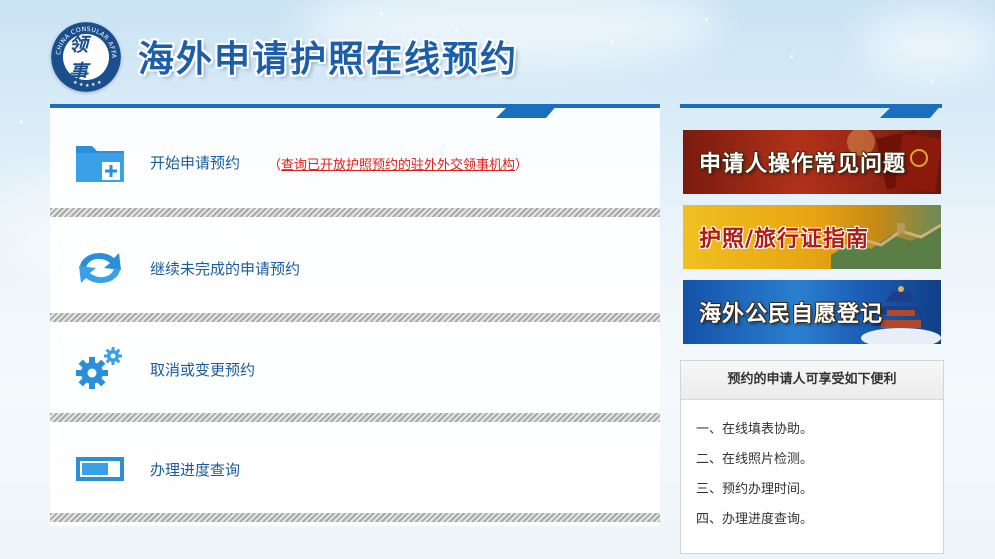 Image resolution: width=995 pixels, height=559 pixels. Describe the element at coordinates (812, 380) in the screenshot. I see `benefits-title: 预约的申请人可享受如下便利` at that location.